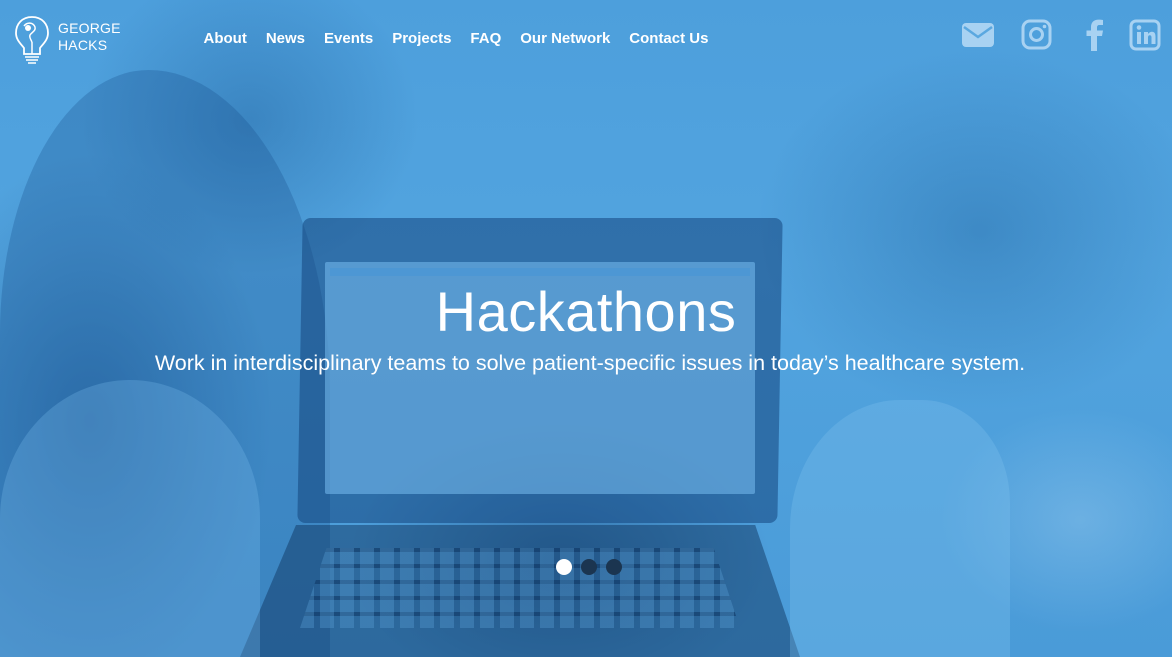 The height and width of the screenshot is (657, 1172). I want to click on nav-link-our-network: Our Network, so click(565, 39).